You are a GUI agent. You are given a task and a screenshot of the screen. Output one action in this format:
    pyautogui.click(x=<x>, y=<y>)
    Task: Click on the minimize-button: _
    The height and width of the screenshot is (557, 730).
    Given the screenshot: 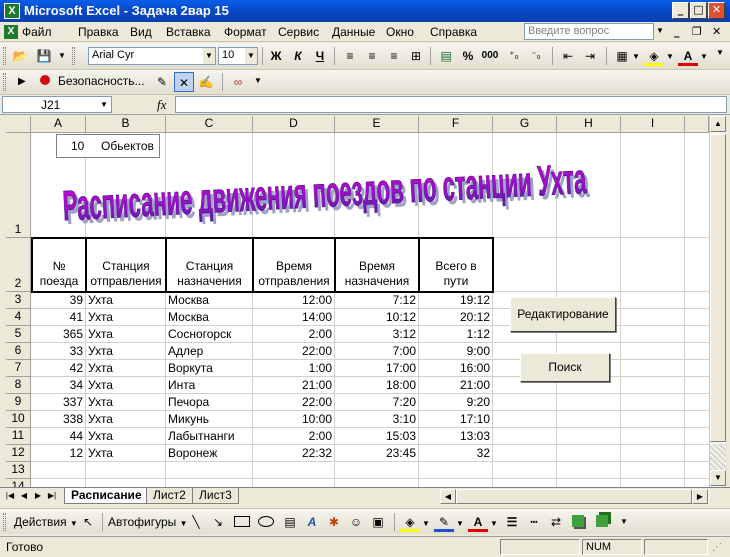 What is the action you would take?
    pyautogui.click(x=680, y=10)
    